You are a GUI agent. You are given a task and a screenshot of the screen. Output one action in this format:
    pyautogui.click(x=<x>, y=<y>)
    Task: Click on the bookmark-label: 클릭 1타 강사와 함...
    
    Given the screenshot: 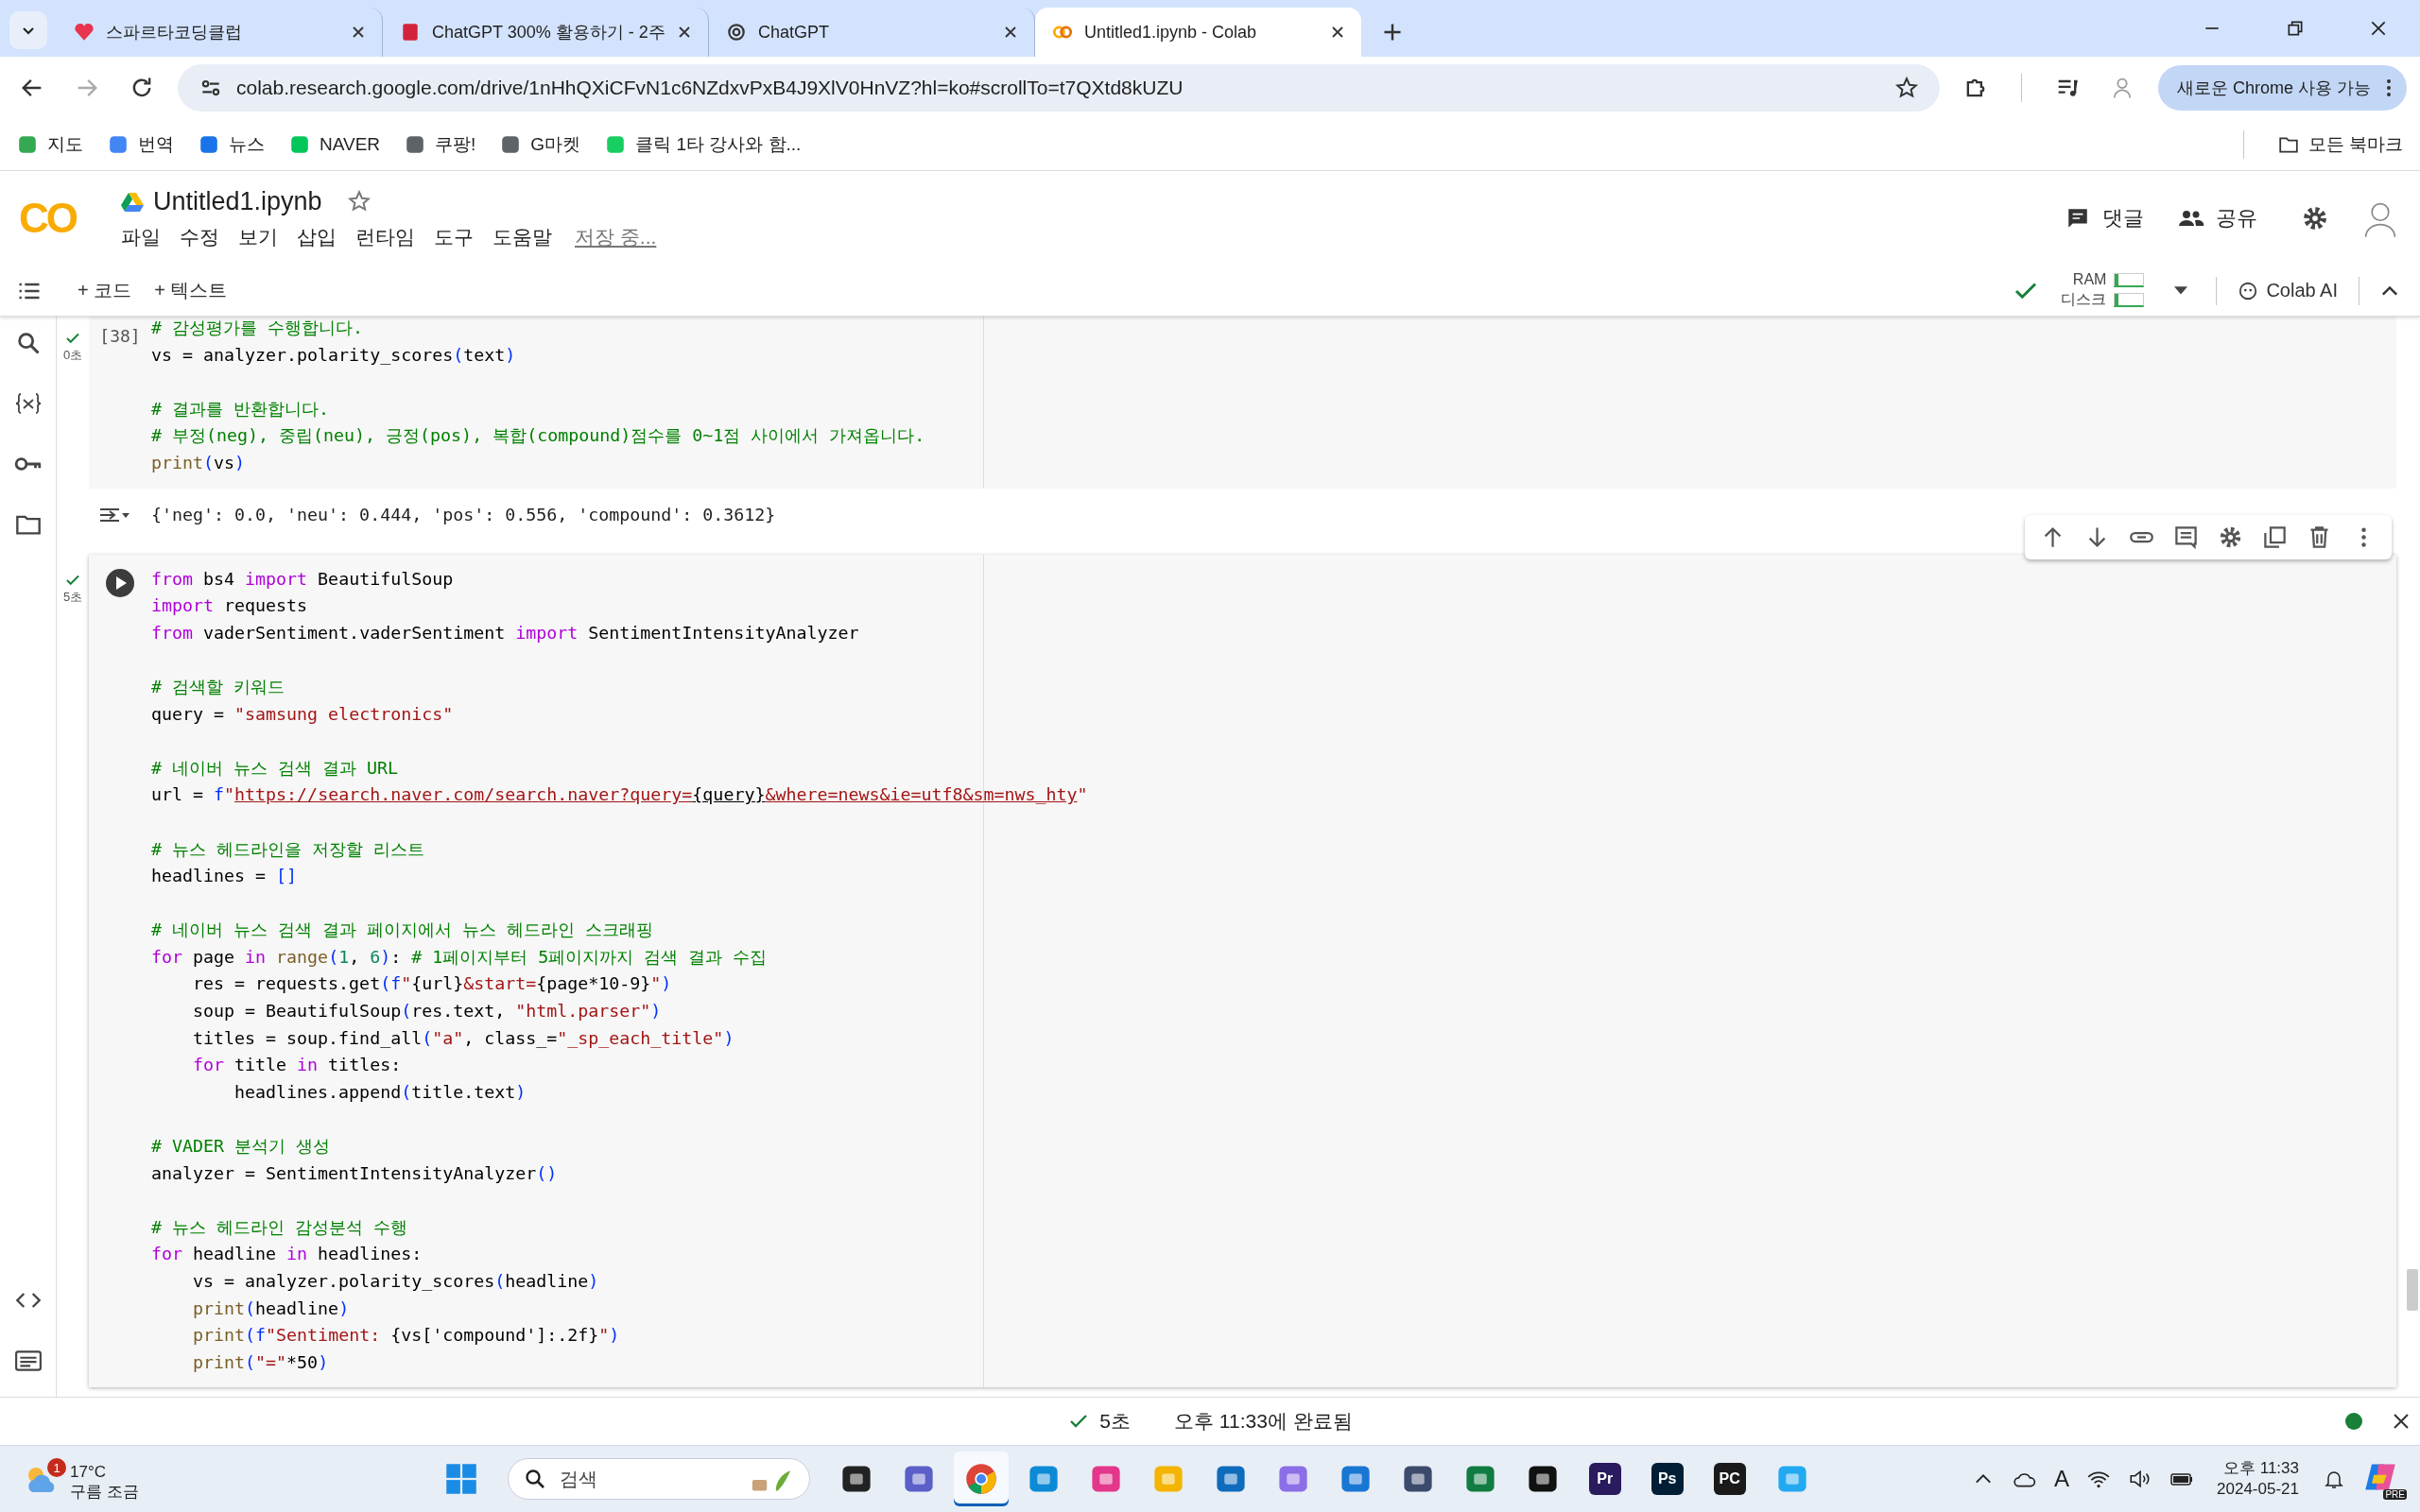 What is the action you would take?
    pyautogui.click(x=718, y=144)
    